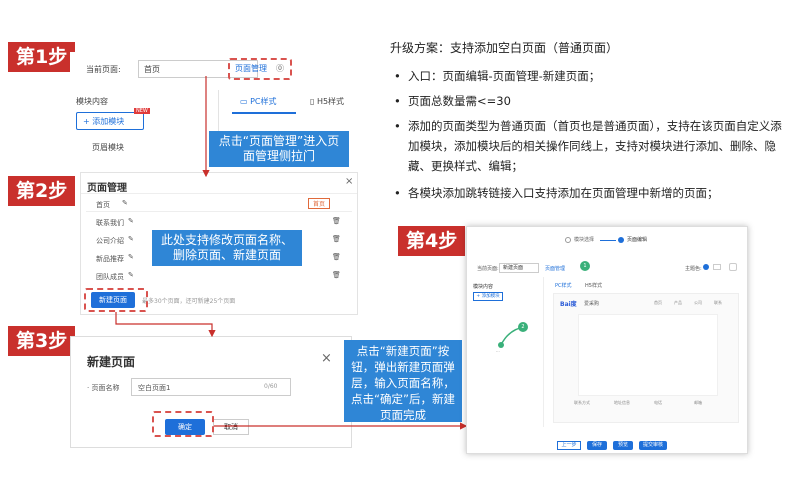 The height and width of the screenshot is (500, 800). Describe the element at coordinates (678, 302) in the screenshot. I see `preview-nav-item: 产品` at that location.